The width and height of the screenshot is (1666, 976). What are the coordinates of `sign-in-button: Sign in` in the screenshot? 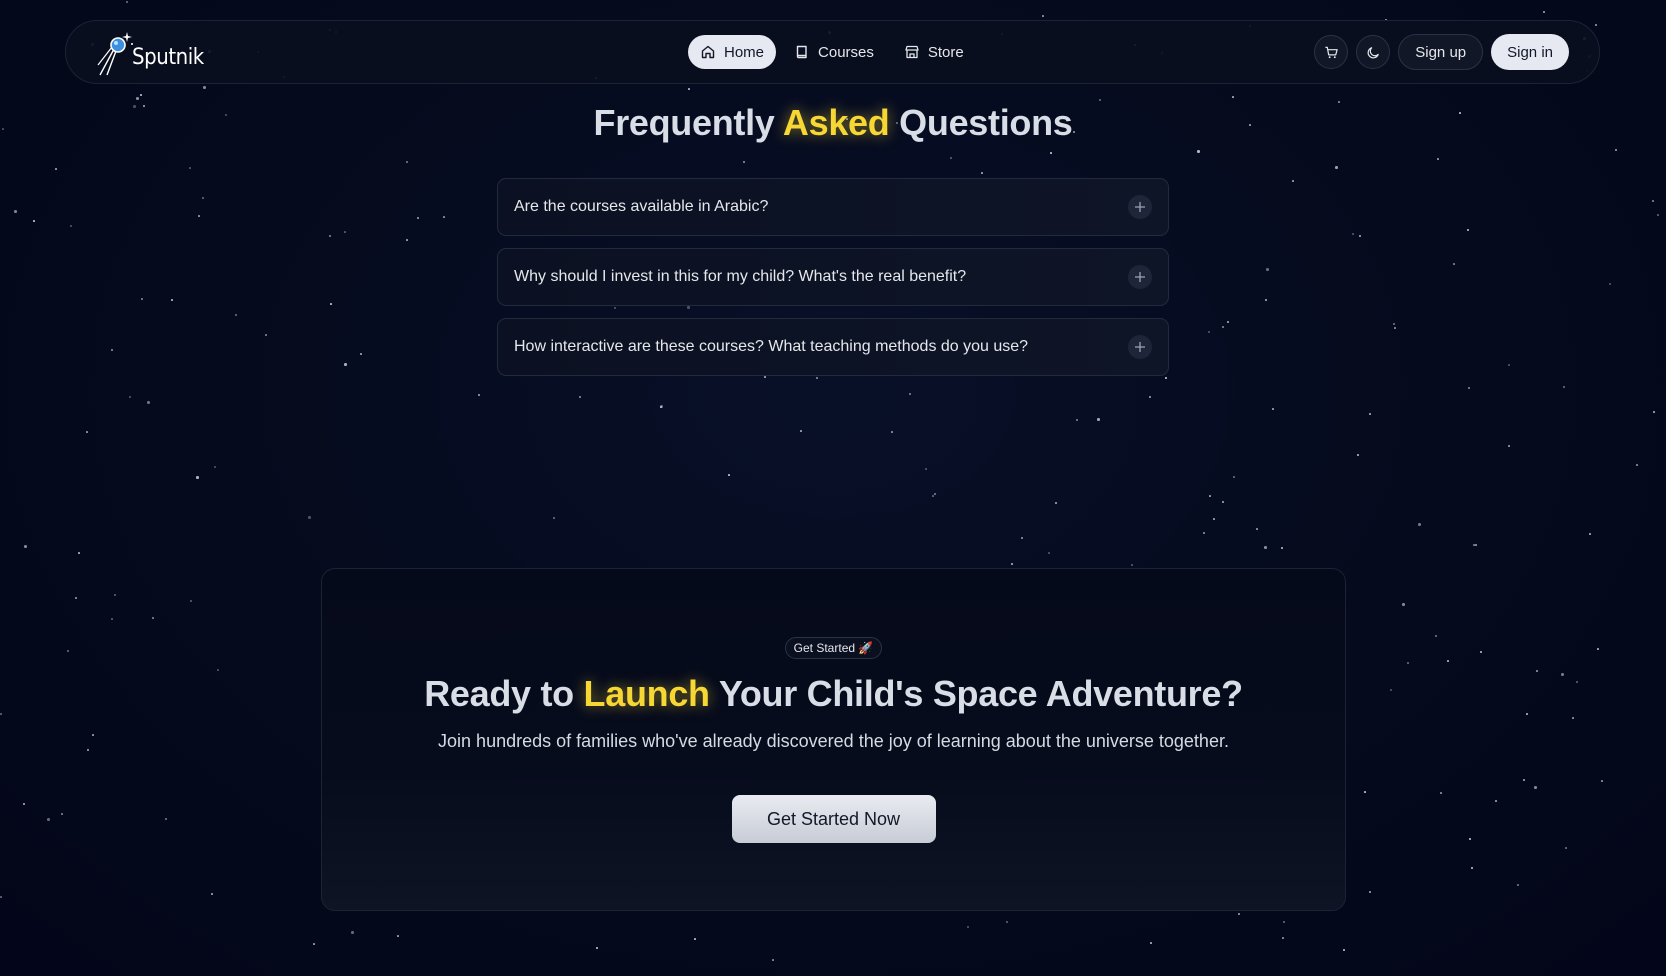 It's located at (1530, 52).